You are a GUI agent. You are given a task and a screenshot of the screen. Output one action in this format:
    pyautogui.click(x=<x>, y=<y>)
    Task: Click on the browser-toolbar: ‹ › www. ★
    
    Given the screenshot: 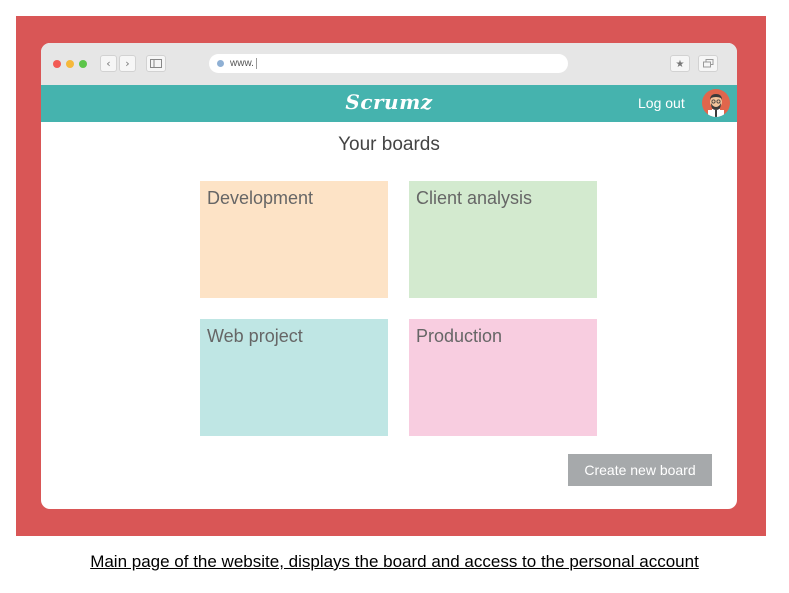 What is the action you would take?
    pyautogui.click(x=389, y=64)
    